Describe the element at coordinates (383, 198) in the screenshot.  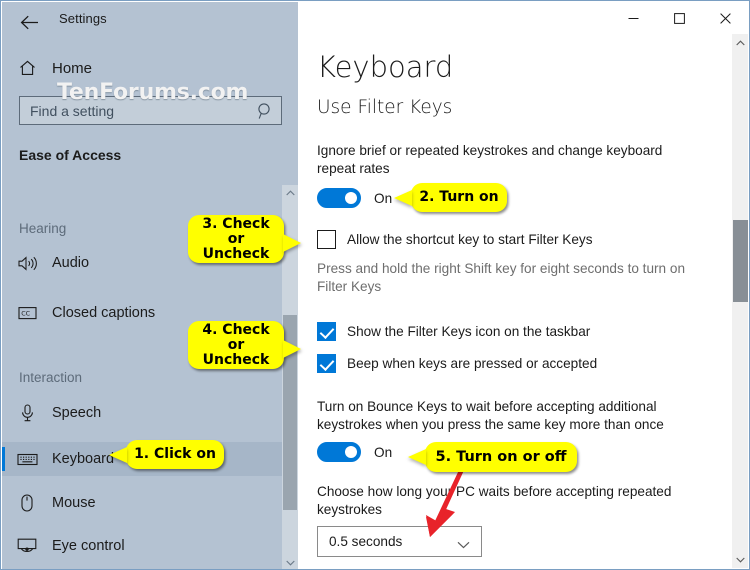
I see `filter-keys-toggle-state: On` at that location.